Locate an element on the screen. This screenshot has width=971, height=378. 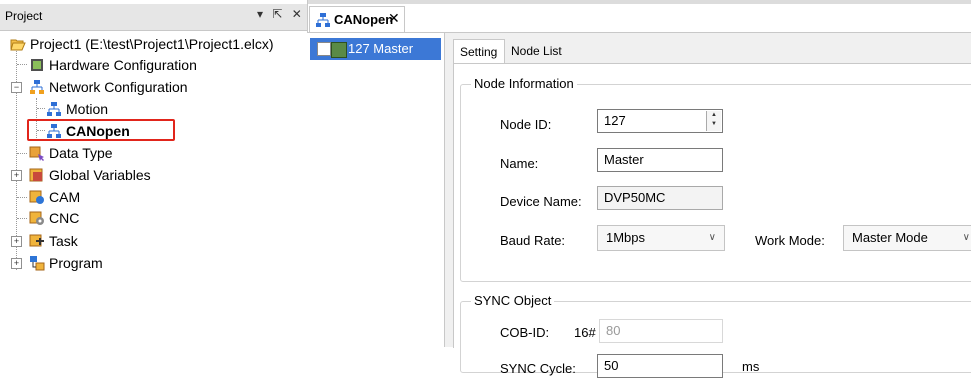
tree-item-network-configuration: Network Configuration is located at coordinates (108, 87).